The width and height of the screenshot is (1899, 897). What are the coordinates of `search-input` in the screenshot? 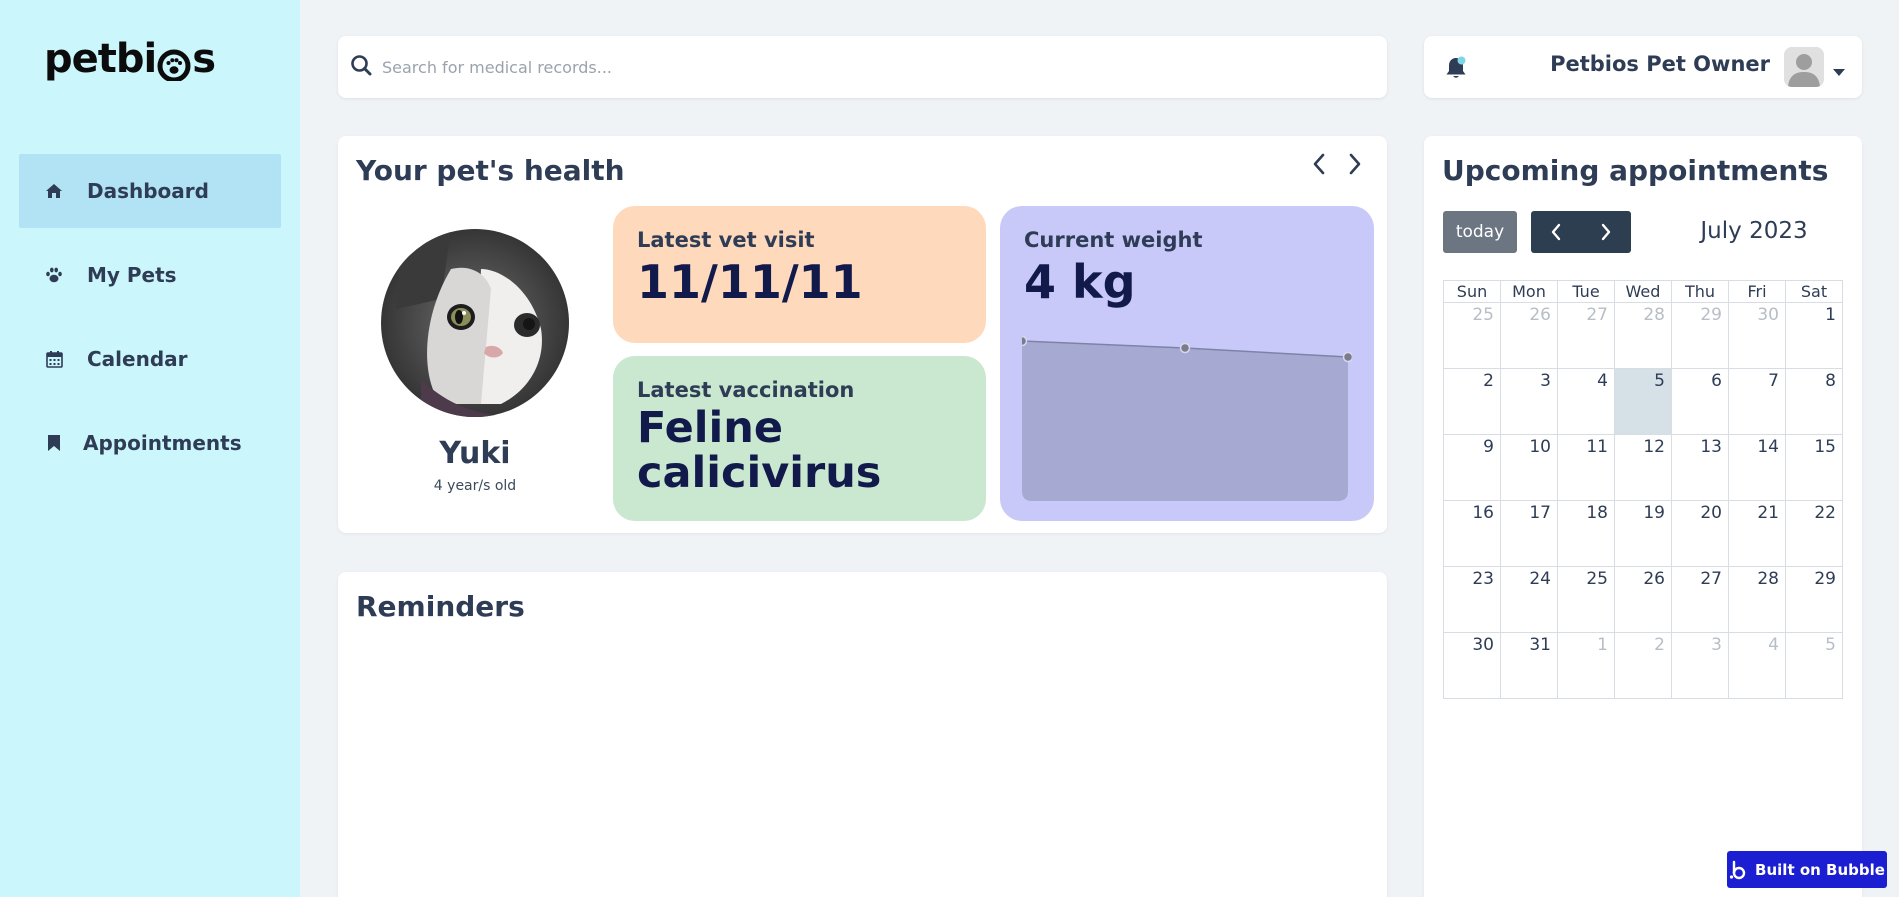 It's located at (872, 67).